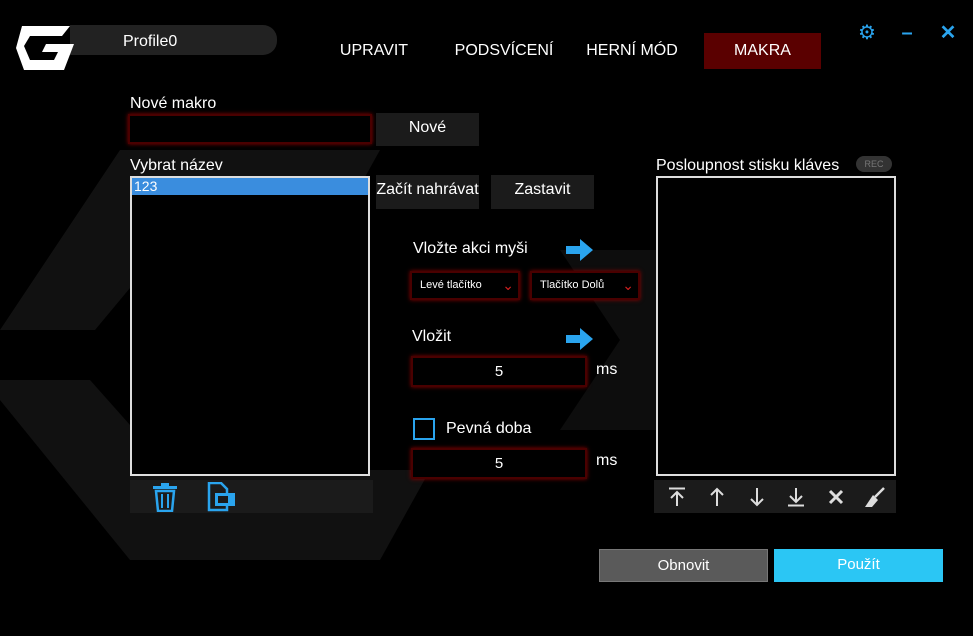  What do you see at coordinates (542, 192) in the screenshot?
I see `stop-recording-button: Zastavit` at bounding box center [542, 192].